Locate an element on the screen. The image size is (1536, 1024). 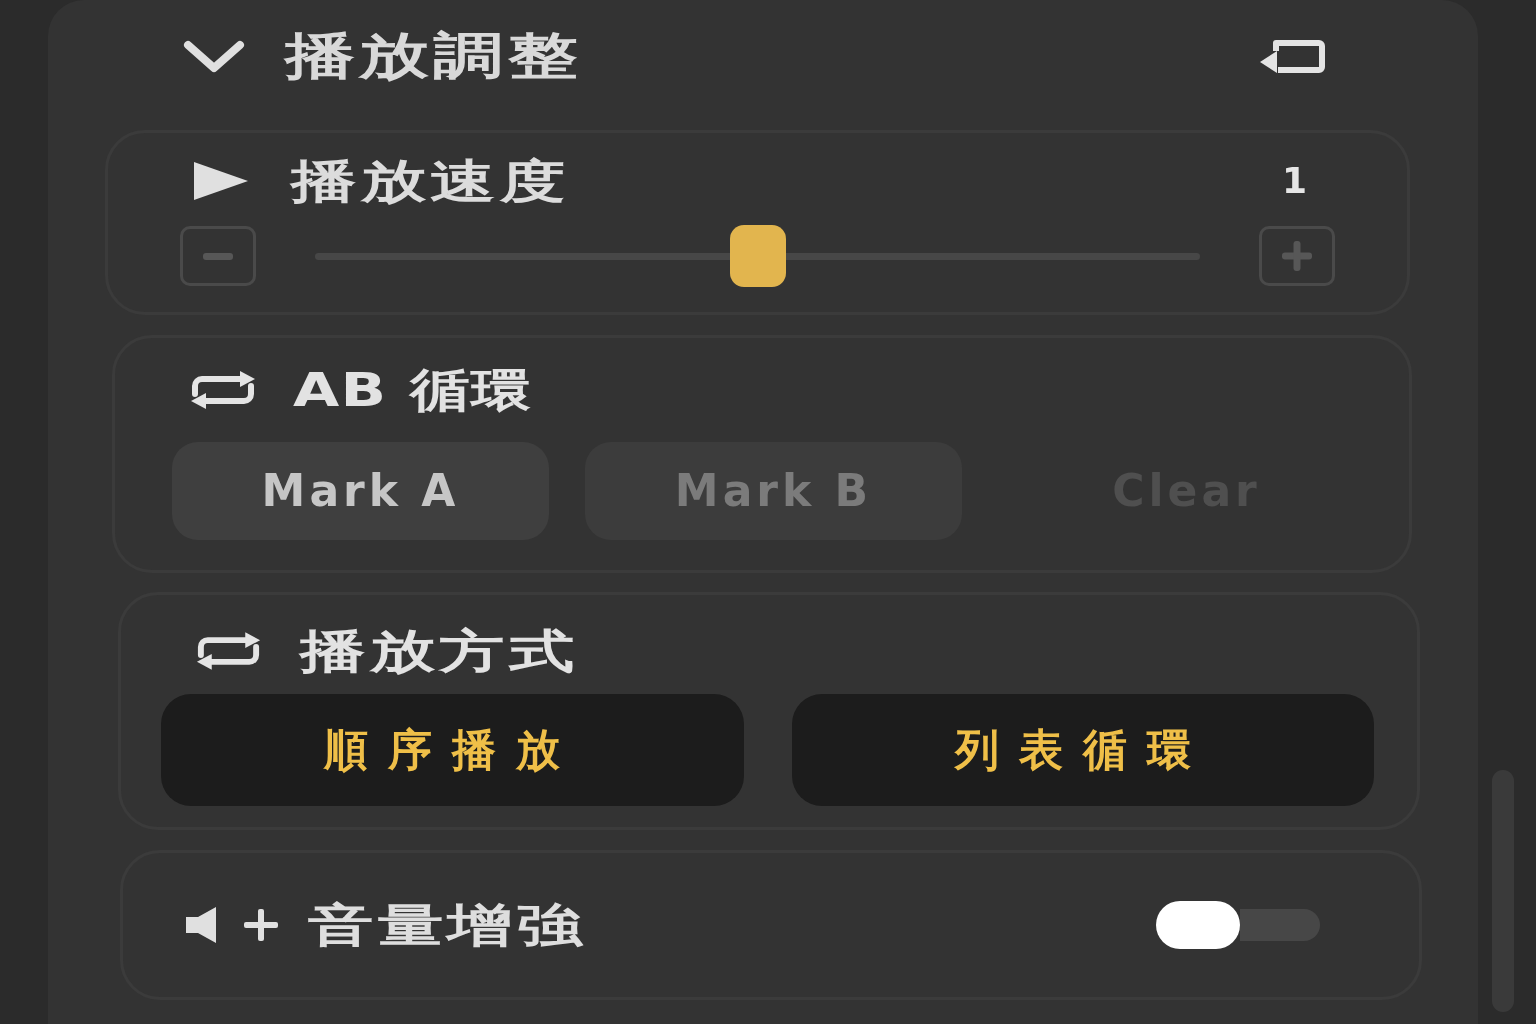
play-mode-title: 播放方式 is located at coordinates (439, 651).